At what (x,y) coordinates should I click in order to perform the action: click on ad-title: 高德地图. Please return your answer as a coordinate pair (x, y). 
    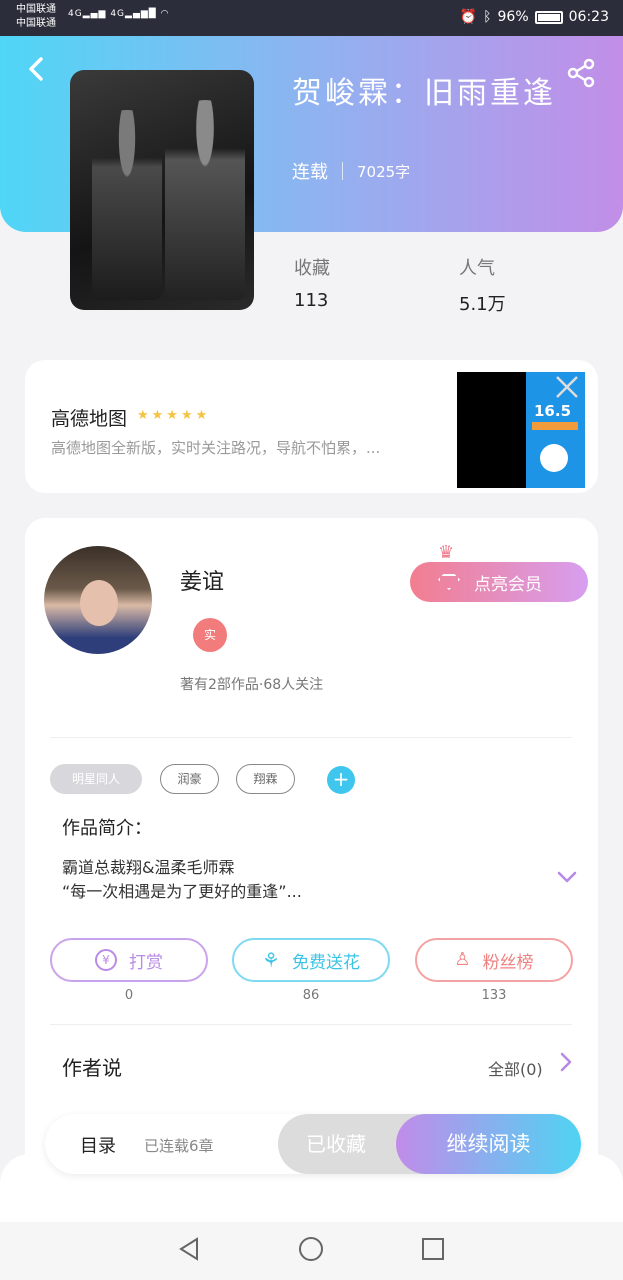
    Looking at the image, I should click on (89, 419).